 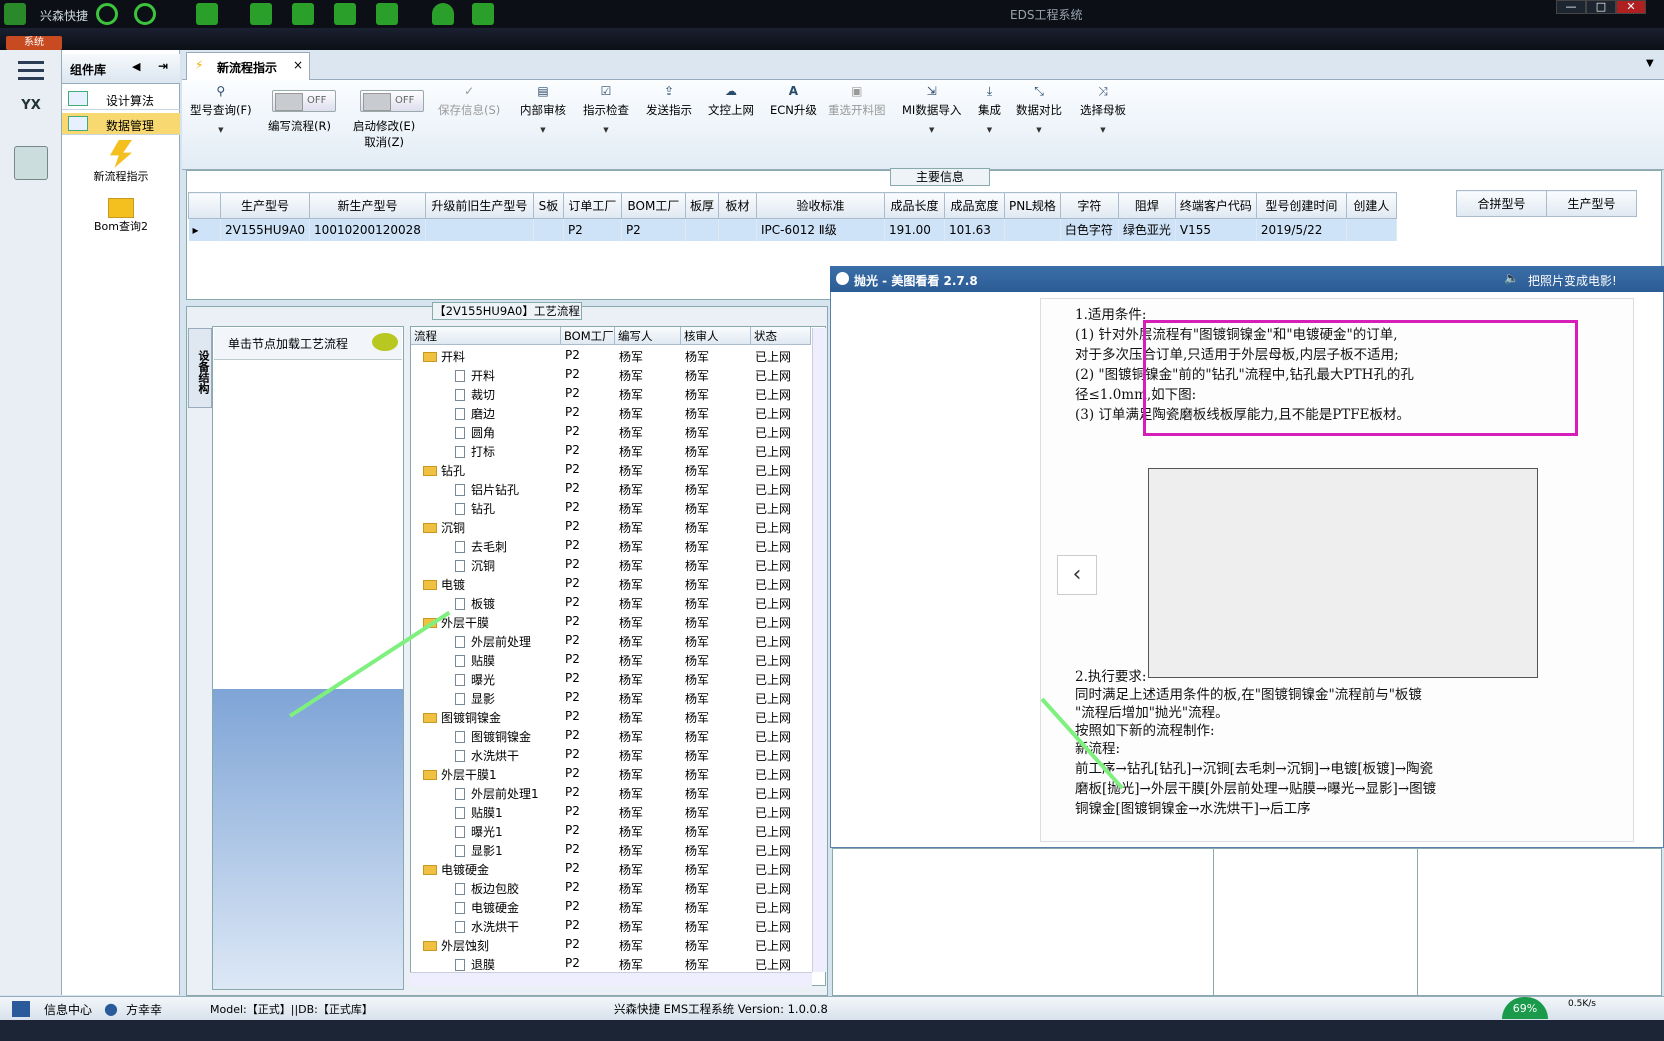 What do you see at coordinates (648, 336) in the screenshot?
I see `column-header: 编写人` at bounding box center [648, 336].